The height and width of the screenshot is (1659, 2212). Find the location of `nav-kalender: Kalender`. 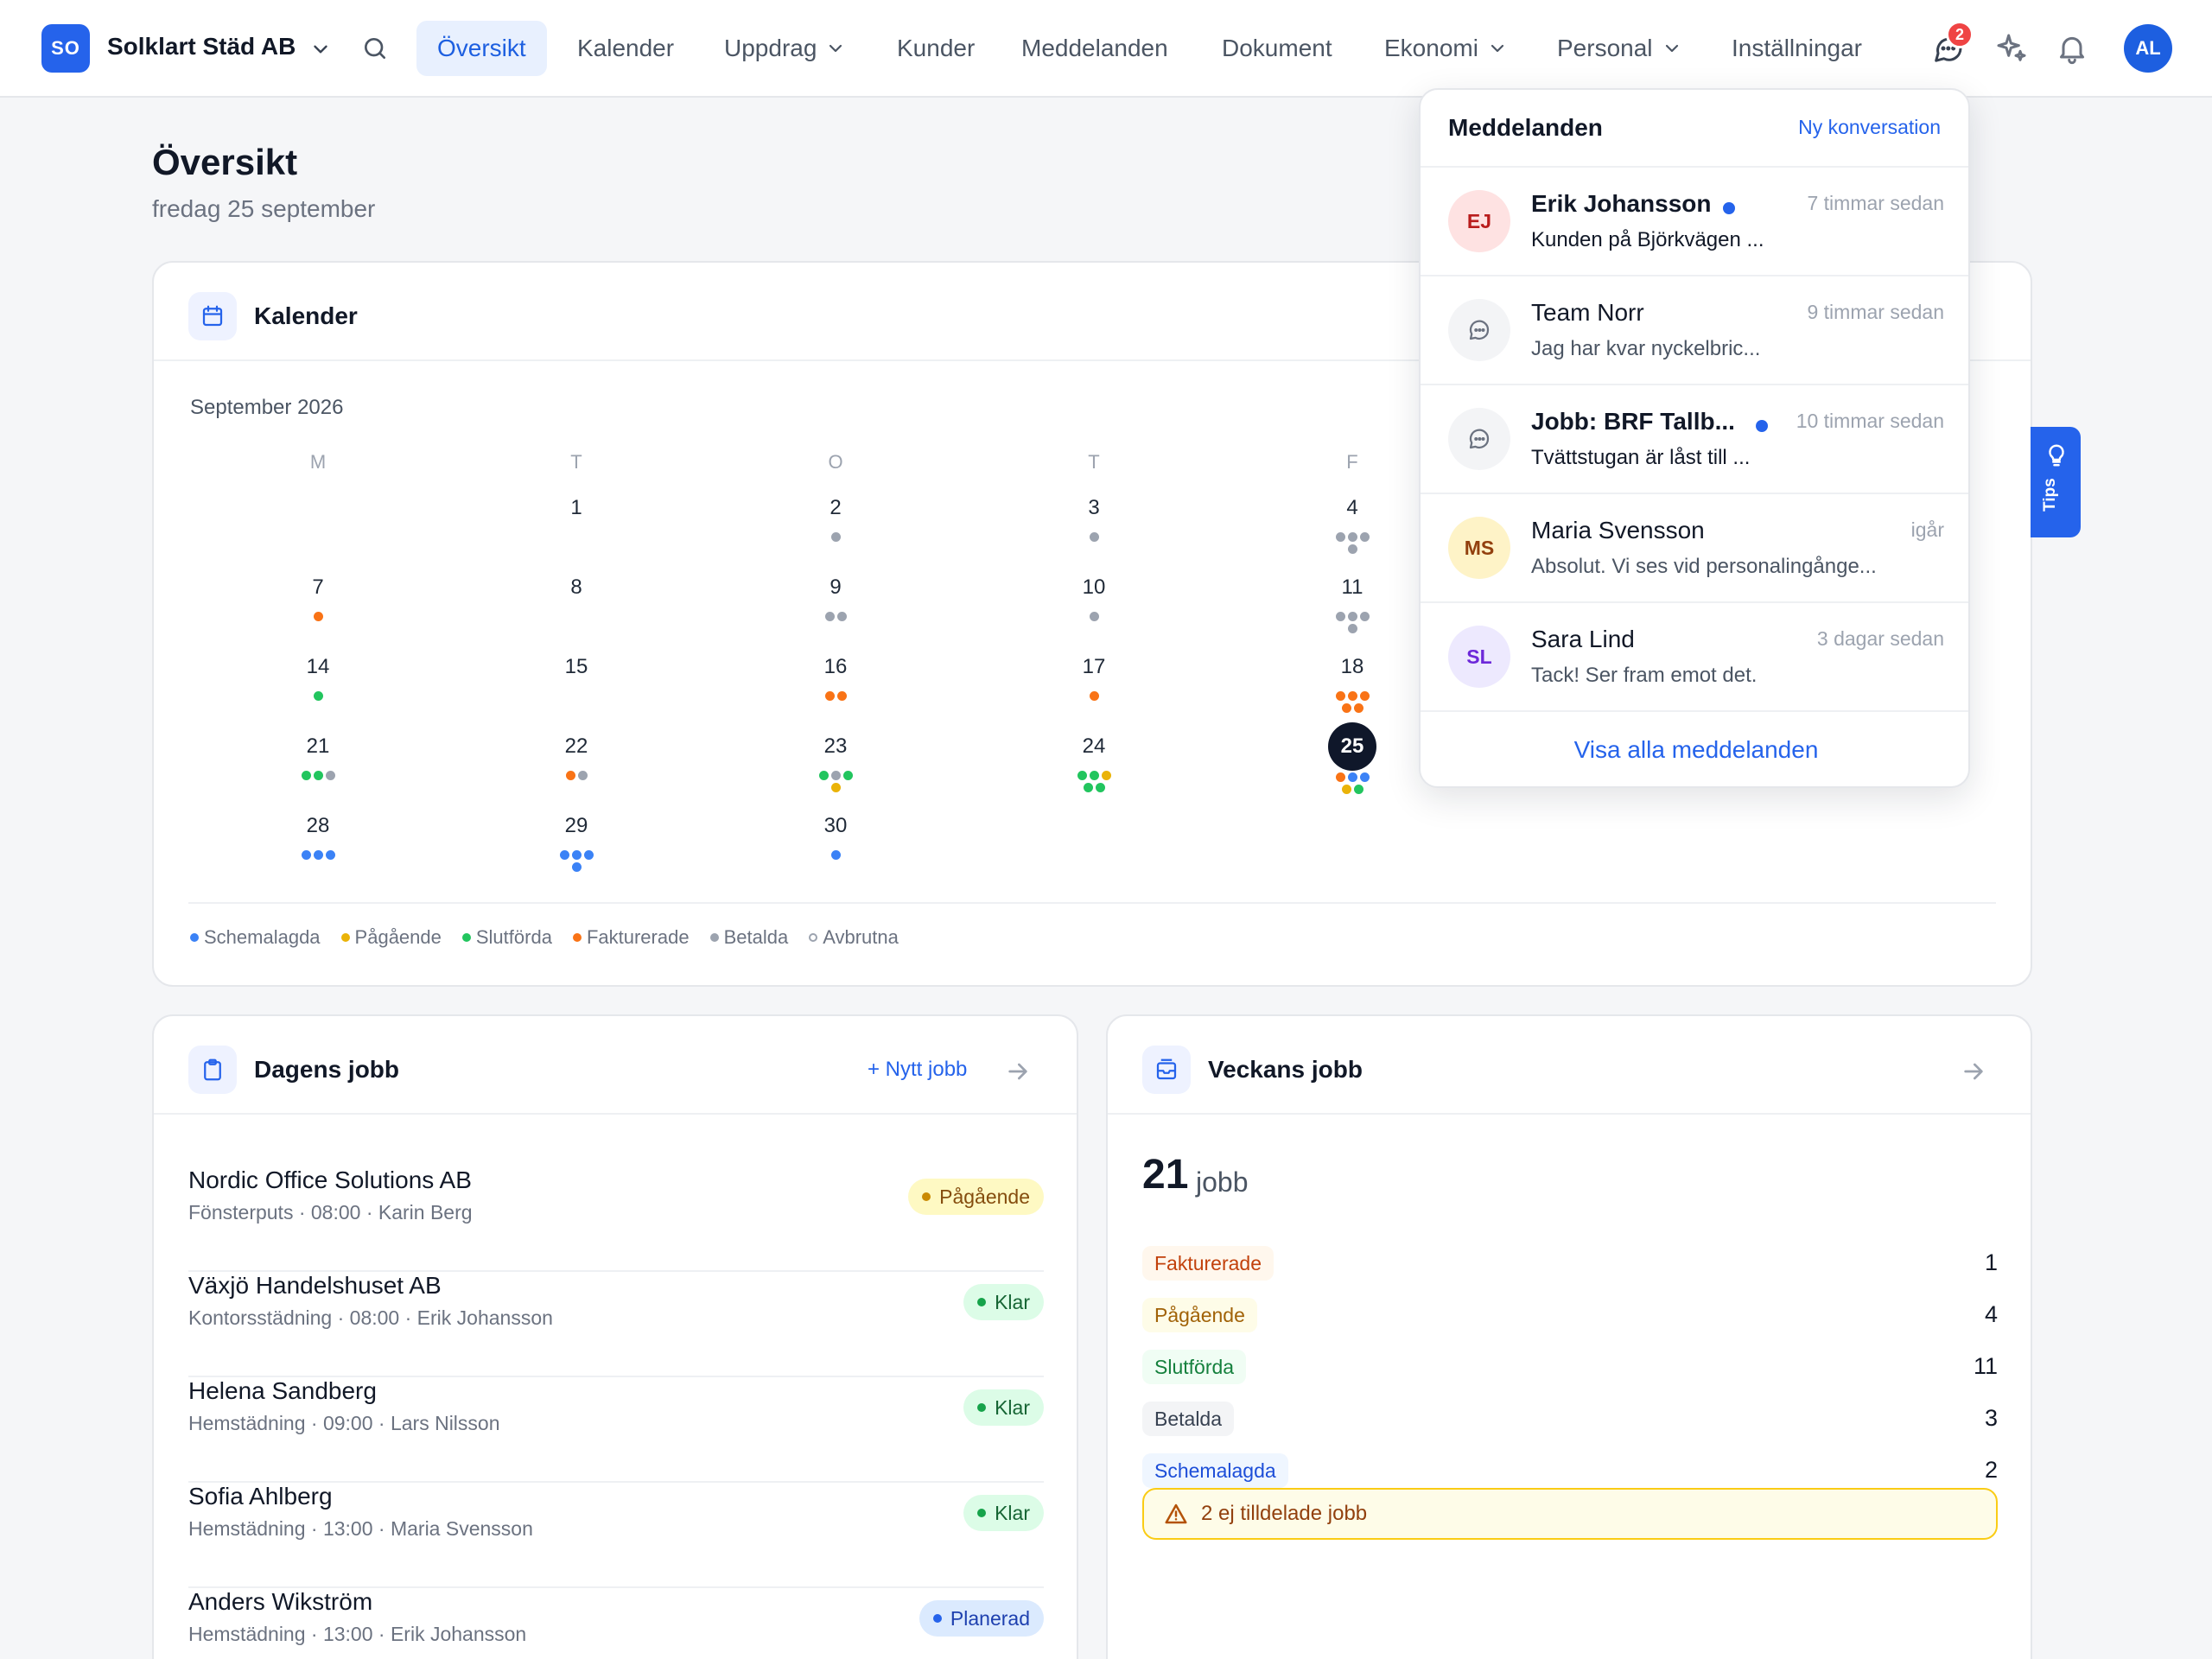

nav-kalender: Kalender is located at coordinates (625, 48).